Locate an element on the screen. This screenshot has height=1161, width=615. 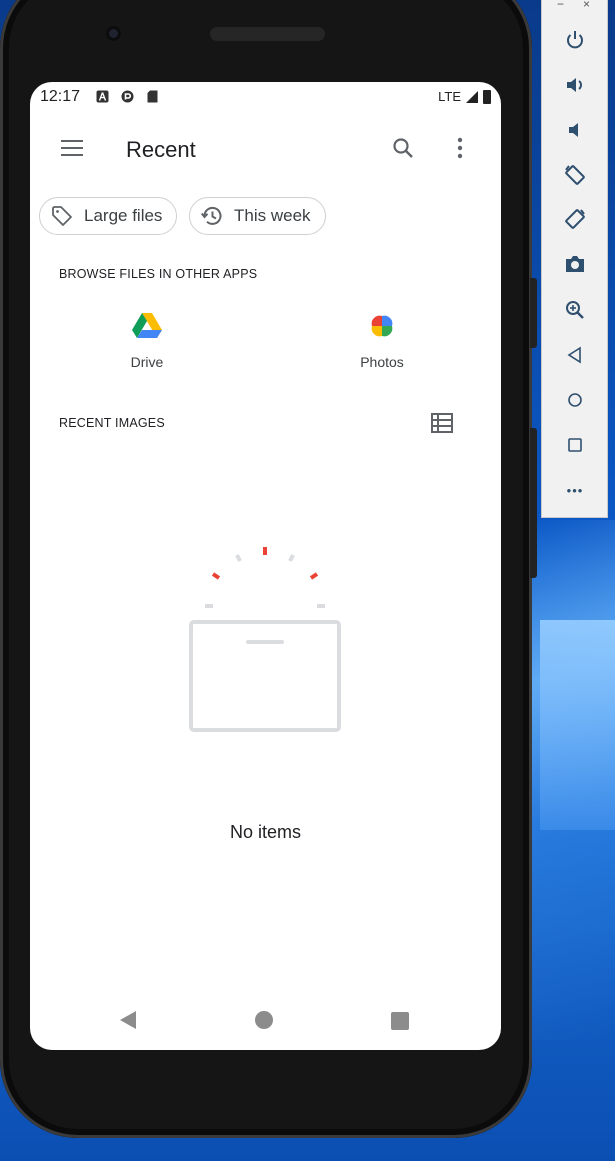
front-camera is located at coordinates (113, 33).